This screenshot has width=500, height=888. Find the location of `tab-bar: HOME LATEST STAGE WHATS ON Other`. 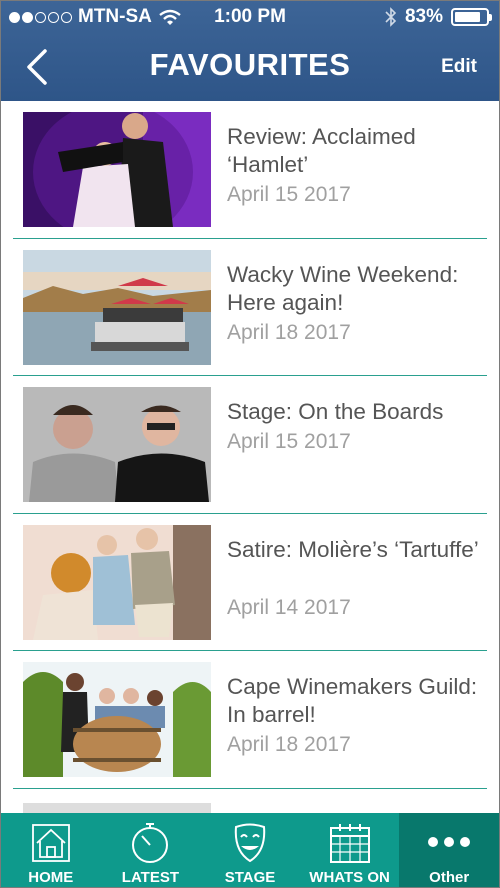

tab-bar: HOME LATEST STAGE WHATS ON Other is located at coordinates (250, 850).